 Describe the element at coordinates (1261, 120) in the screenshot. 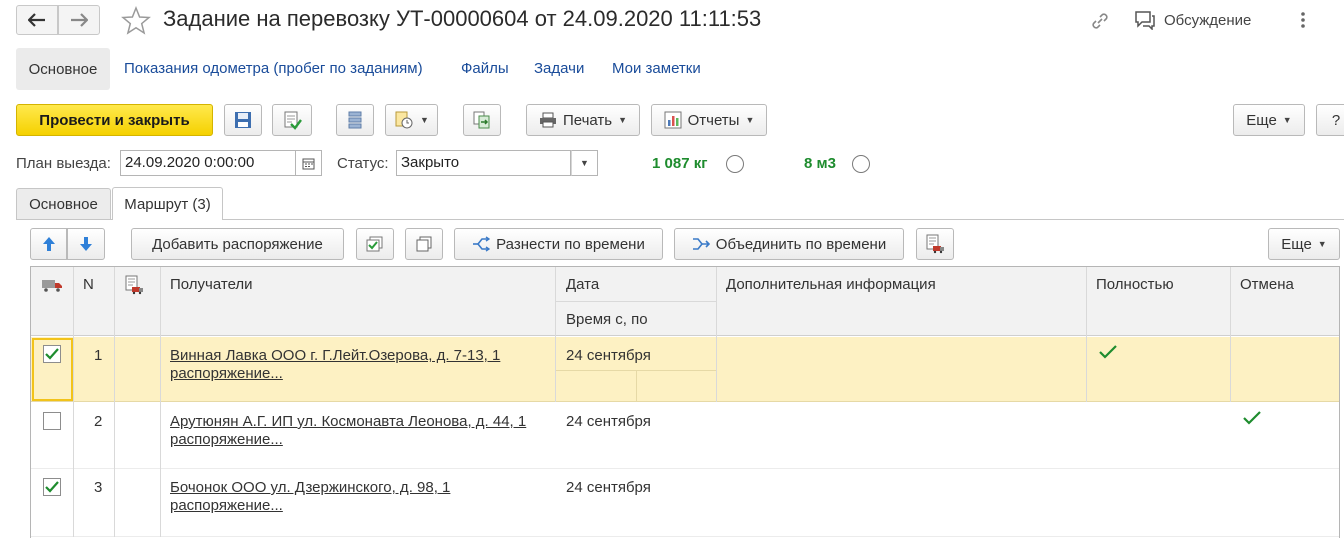

I see `more-label: Еще` at that location.